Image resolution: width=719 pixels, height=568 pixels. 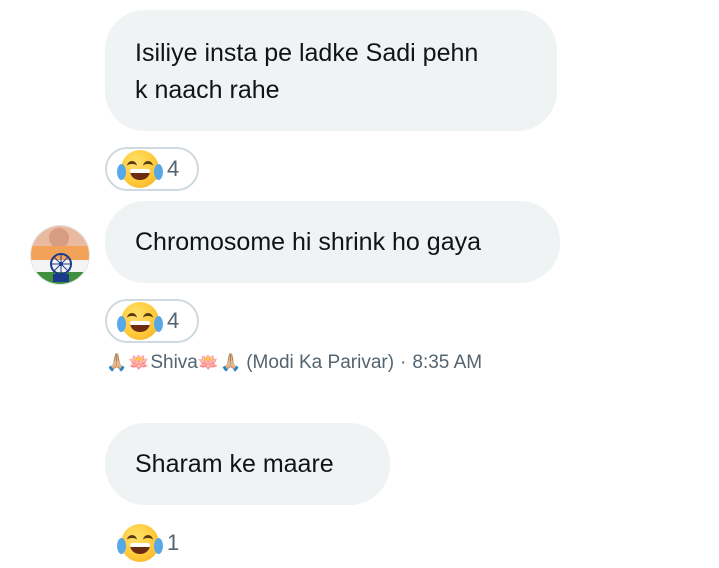 What do you see at coordinates (308, 241) in the screenshot?
I see `message-text: Chromosome hi shrink ho gaya` at bounding box center [308, 241].